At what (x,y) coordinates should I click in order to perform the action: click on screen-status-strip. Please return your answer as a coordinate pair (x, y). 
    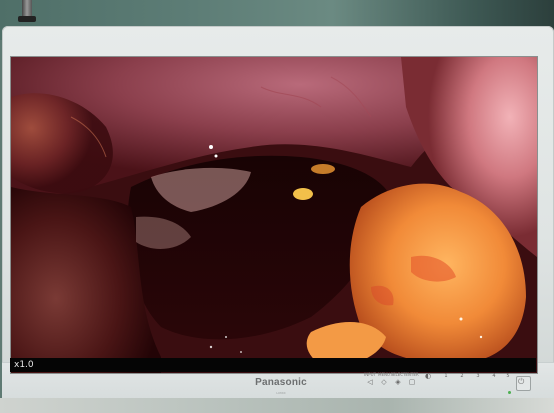
    Looking at the image, I should click on (273, 365).